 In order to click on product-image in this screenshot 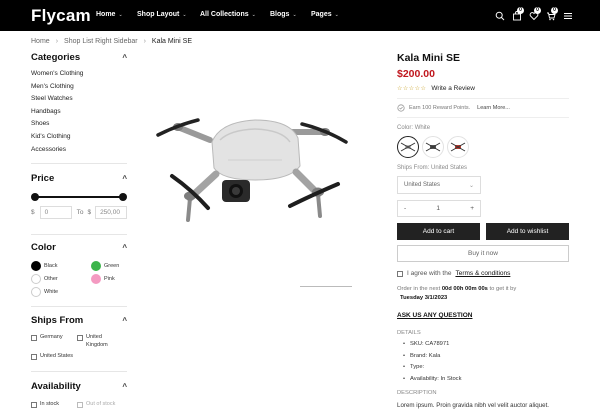, I will do `click(265, 155)`.